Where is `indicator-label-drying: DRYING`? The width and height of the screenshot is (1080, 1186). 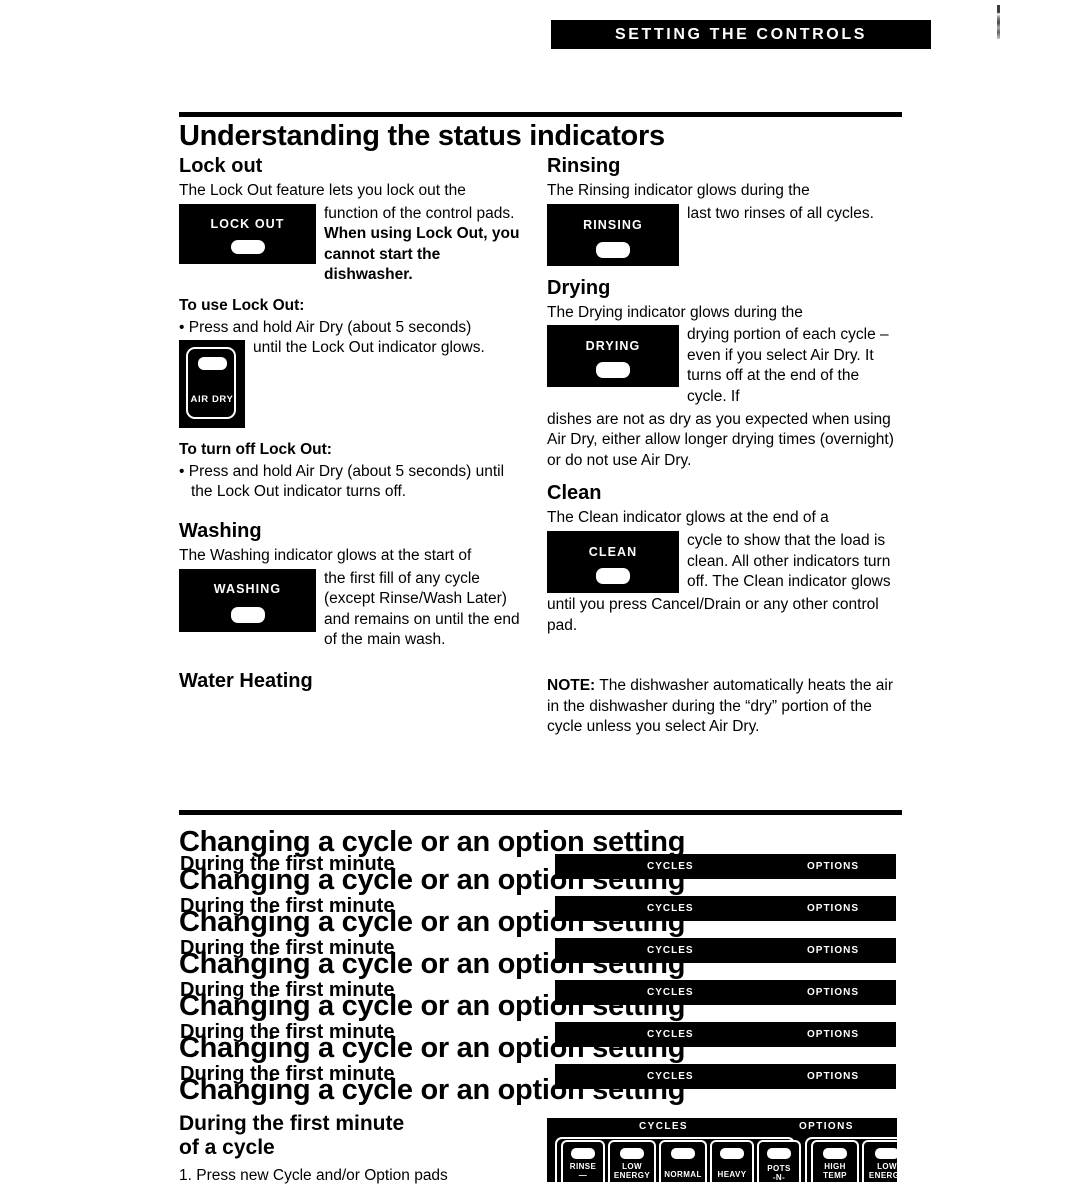 indicator-label-drying: DRYING is located at coordinates (613, 346).